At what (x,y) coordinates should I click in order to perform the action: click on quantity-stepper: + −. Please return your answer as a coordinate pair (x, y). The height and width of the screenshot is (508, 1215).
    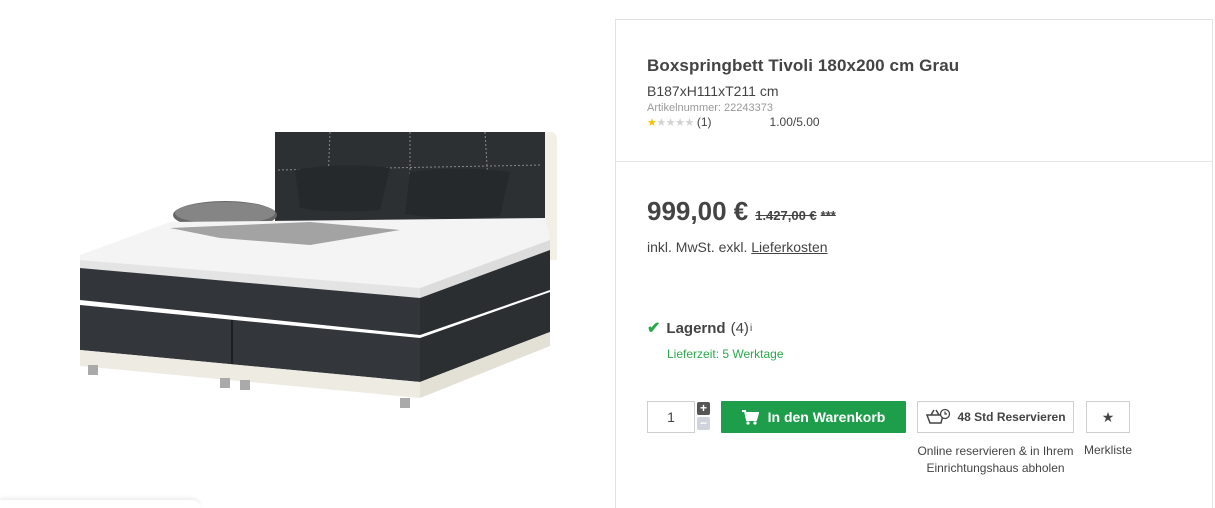
    Looking at the image, I should click on (703, 417).